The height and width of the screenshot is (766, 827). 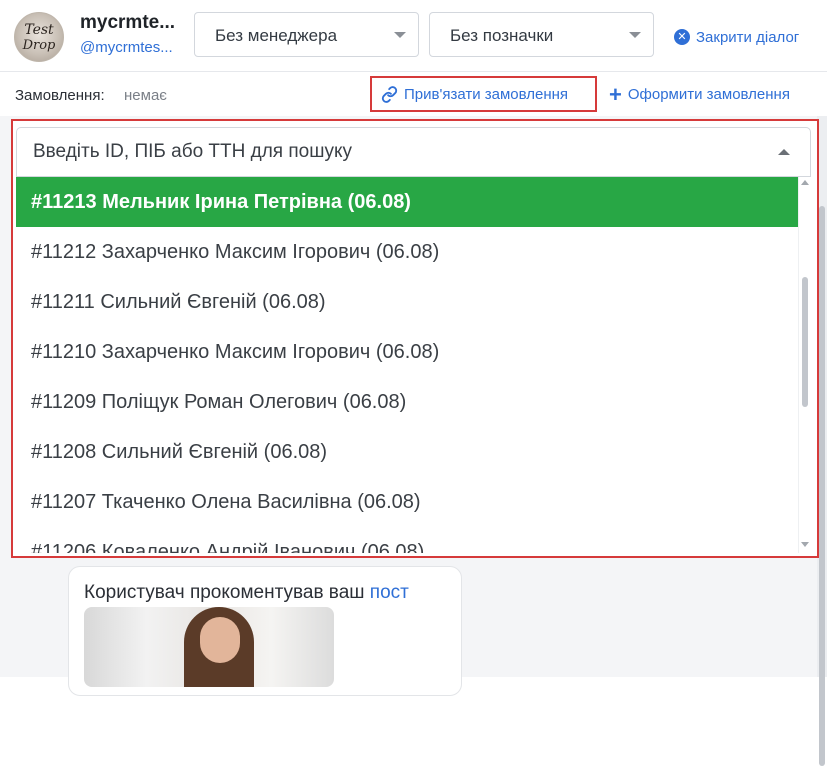 I want to click on options-scrollbar-thumb, so click(x=805, y=342).